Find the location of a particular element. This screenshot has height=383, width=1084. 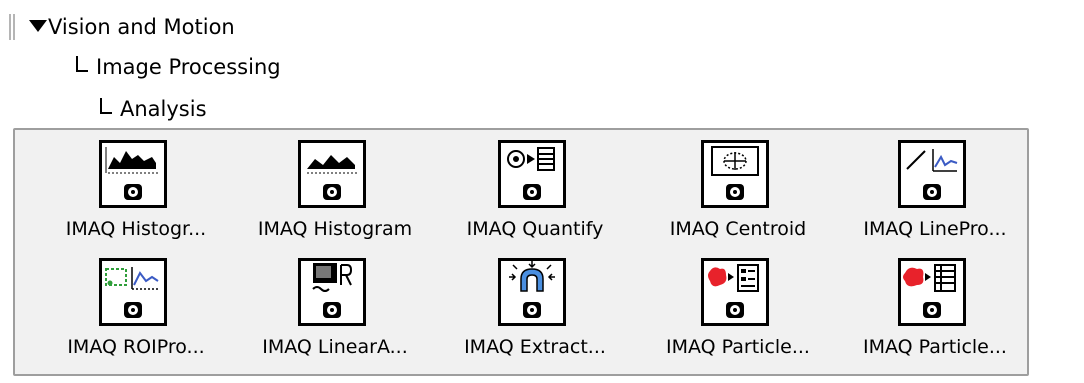

extract-icon is located at coordinates (532, 292).